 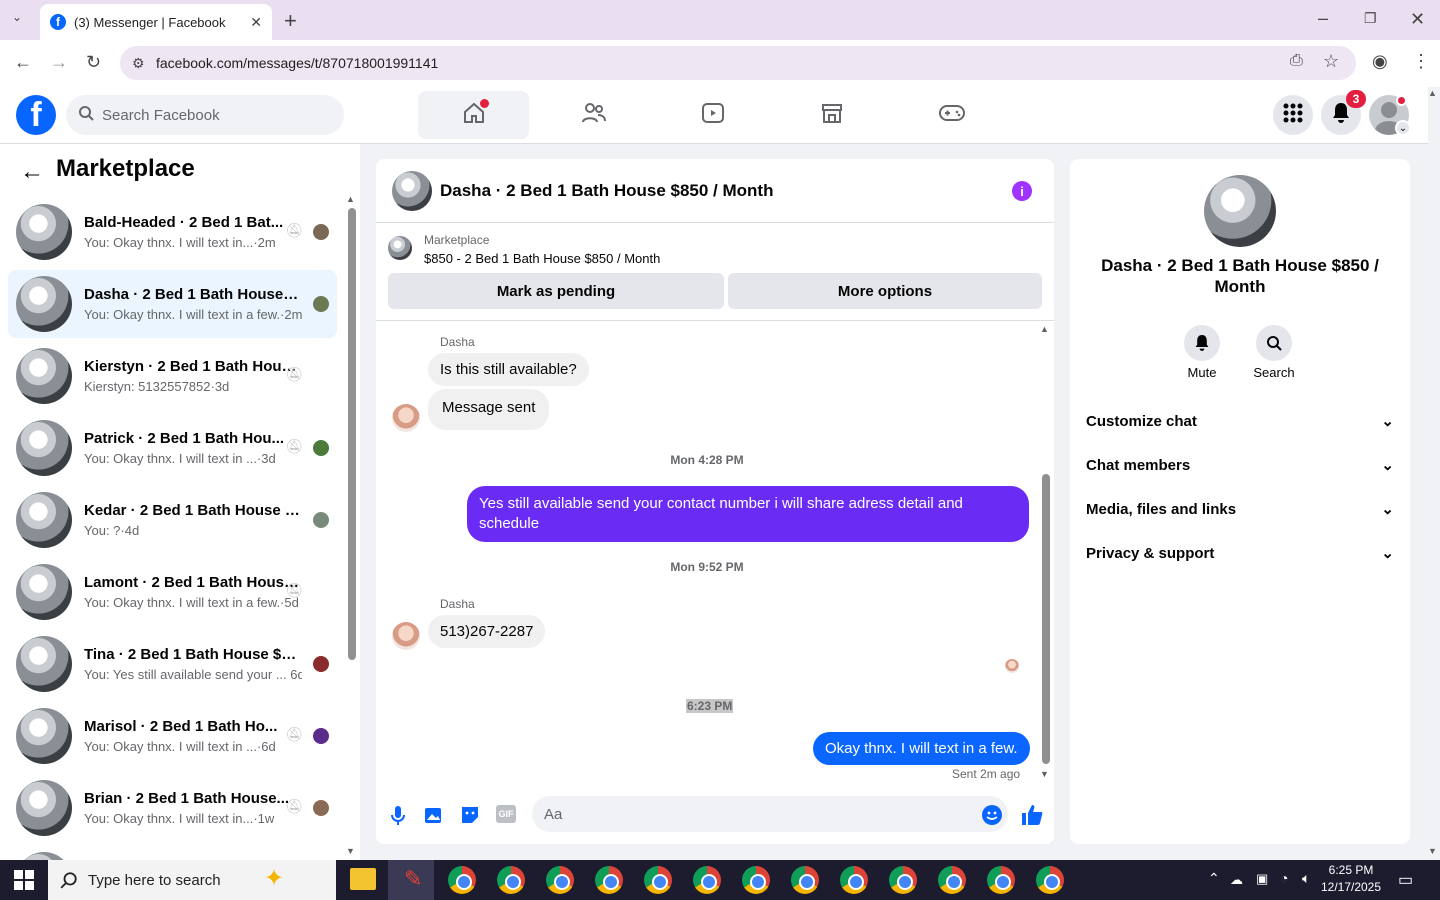 What do you see at coordinates (1046, 619) in the screenshot?
I see `chat-scrollbar` at bounding box center [1046, 619].